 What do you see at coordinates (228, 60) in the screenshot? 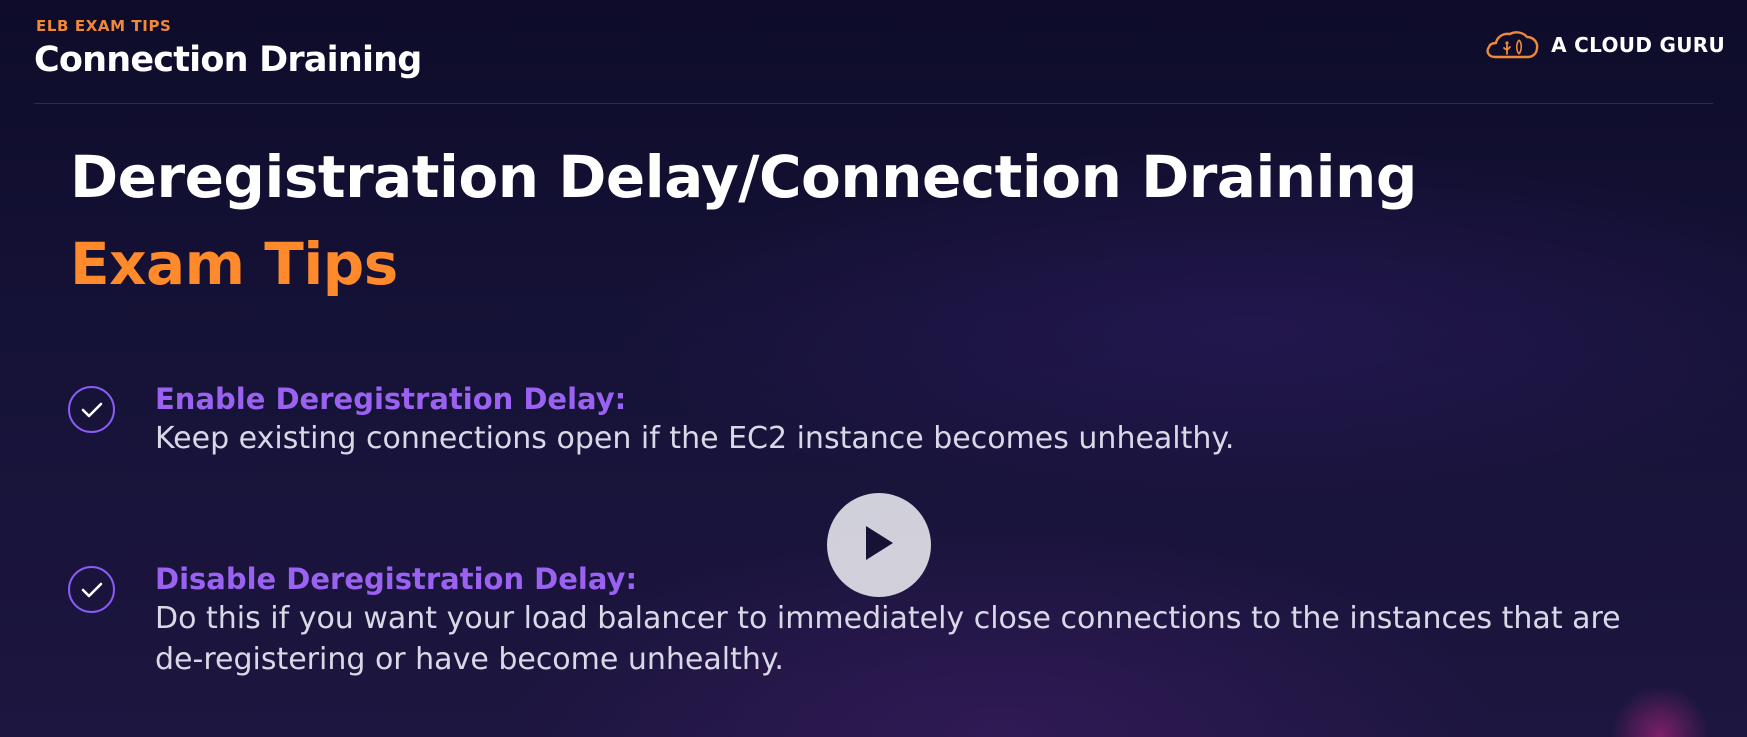
I see `header-title: Connection Draining` at bounding box center [228, 60].